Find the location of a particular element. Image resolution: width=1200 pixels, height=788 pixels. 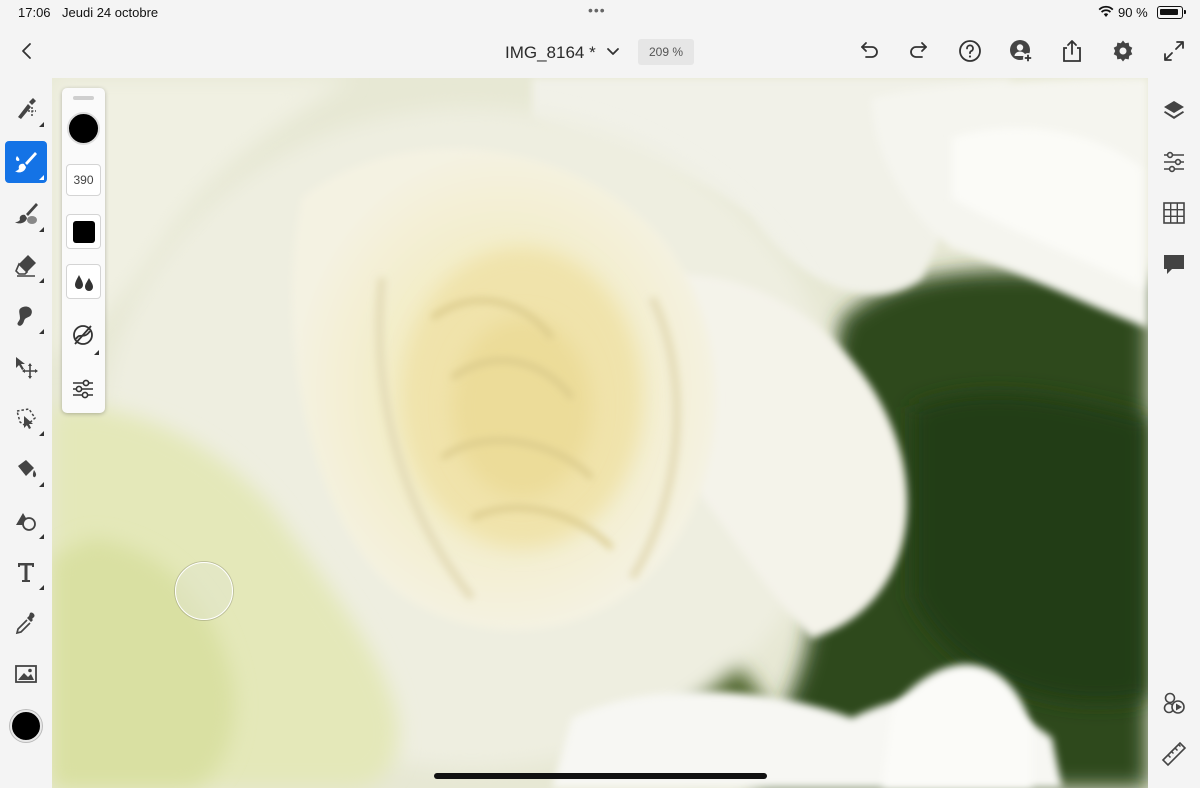

lasso-tool is located at coordinates (26, 418).